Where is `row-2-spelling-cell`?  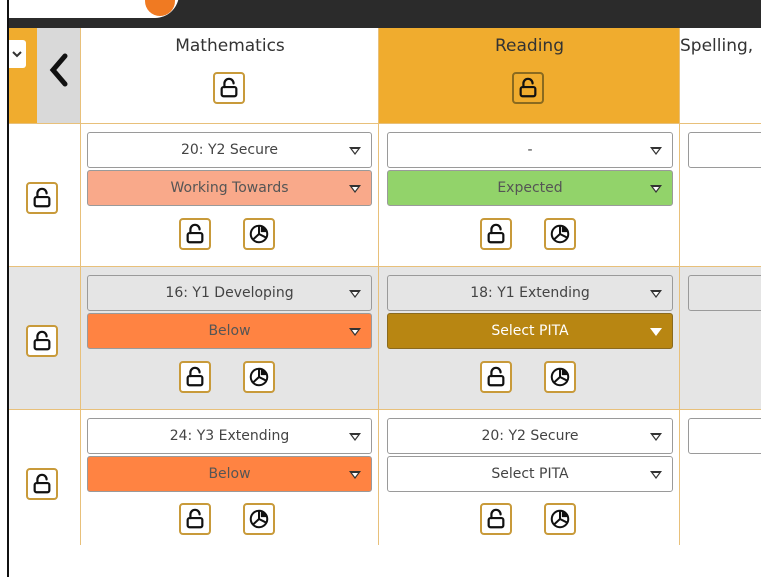 row-2-spelling-cell is located at coordinates (720, 338).